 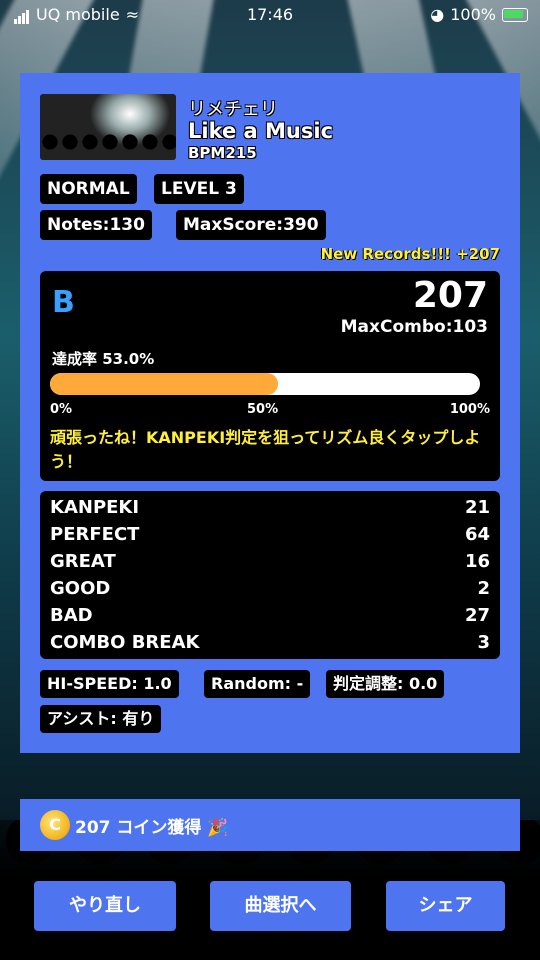 What do you see at coordinates (80, 588) in the screenshot?
I see `judgement-label: GOOD` at bounding box center [80, 588].